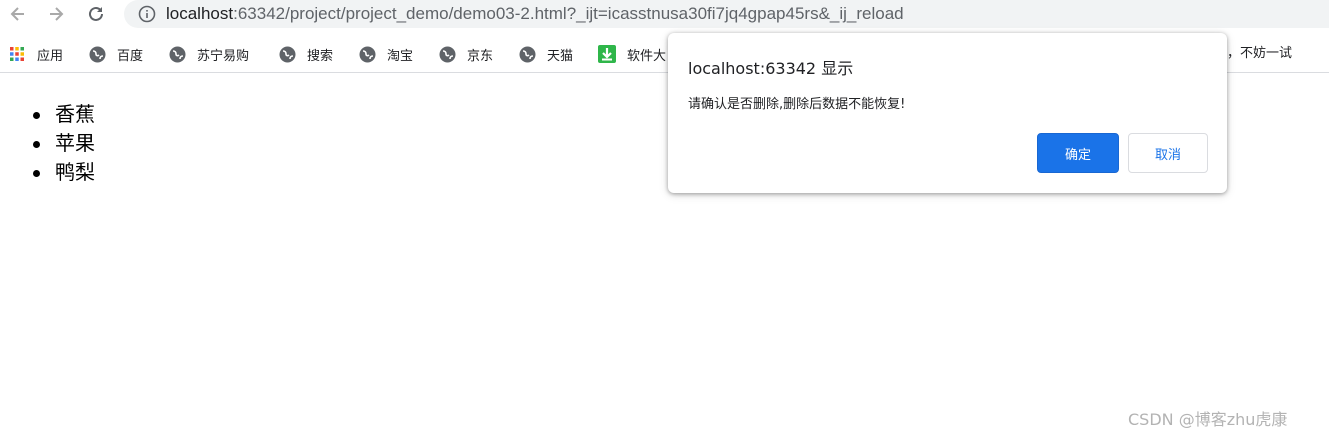 The image size is (1329, 435). I want to click on list-item: 苹果, so click(64, 143).